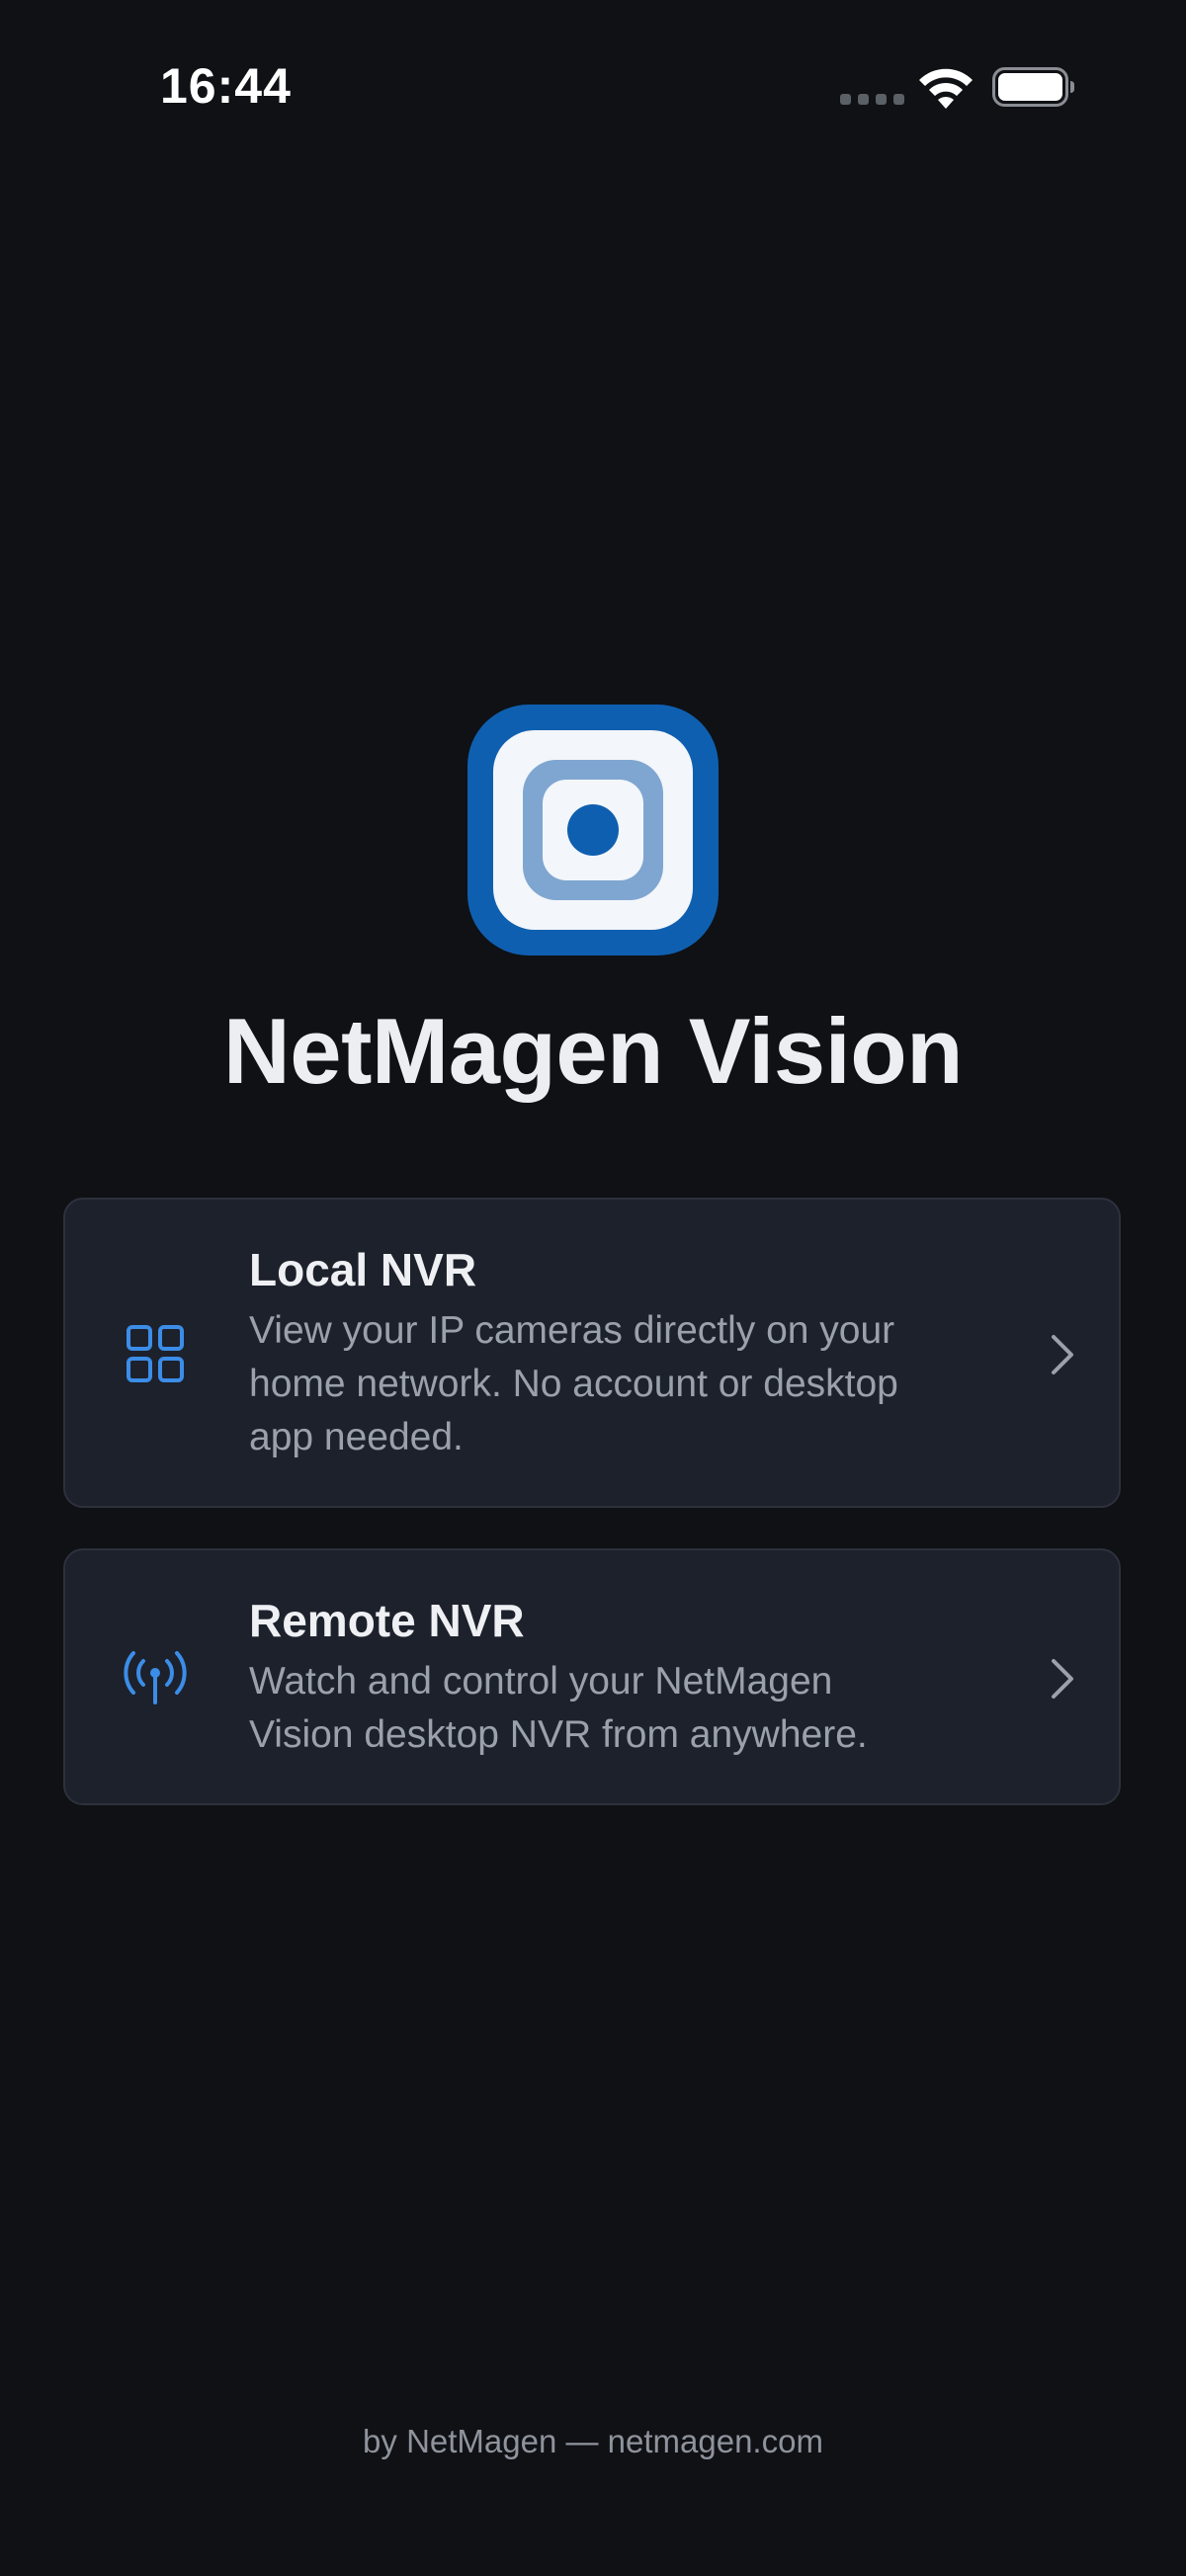  What do you see at coordinates (593, 1051) in the screenshot?
I see `app-title: NetMagen Vision` at bounding box center [593, 1051].